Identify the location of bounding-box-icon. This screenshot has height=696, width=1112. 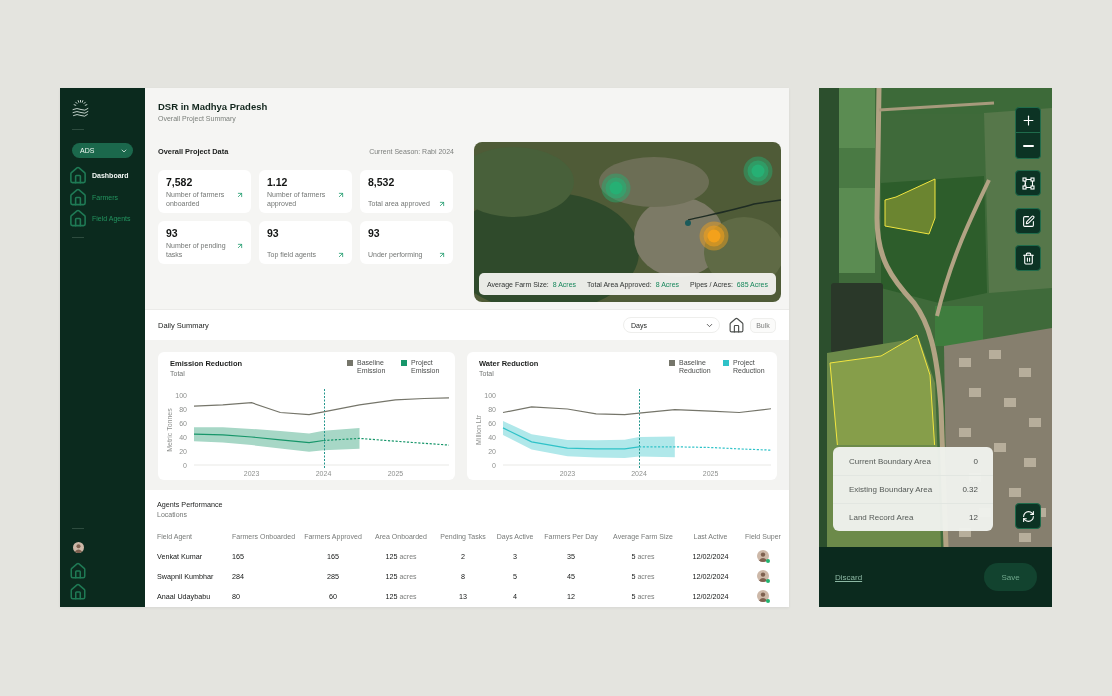
(1028, 183).